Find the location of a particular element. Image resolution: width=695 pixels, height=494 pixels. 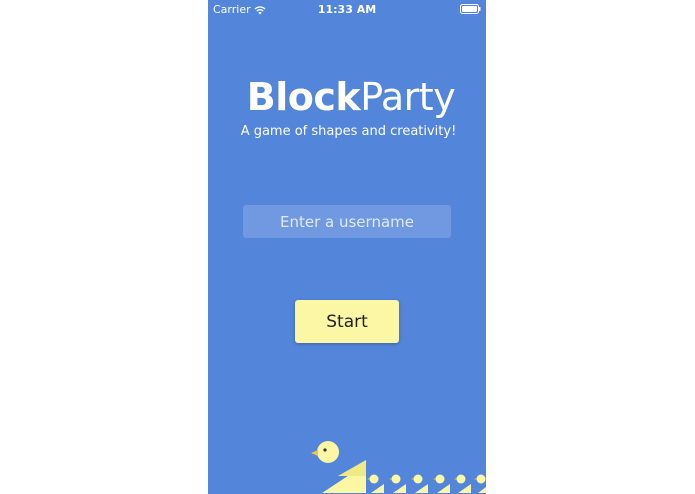

status-bar: Carrier 11:33 AM is located at coordinates (347, 9).